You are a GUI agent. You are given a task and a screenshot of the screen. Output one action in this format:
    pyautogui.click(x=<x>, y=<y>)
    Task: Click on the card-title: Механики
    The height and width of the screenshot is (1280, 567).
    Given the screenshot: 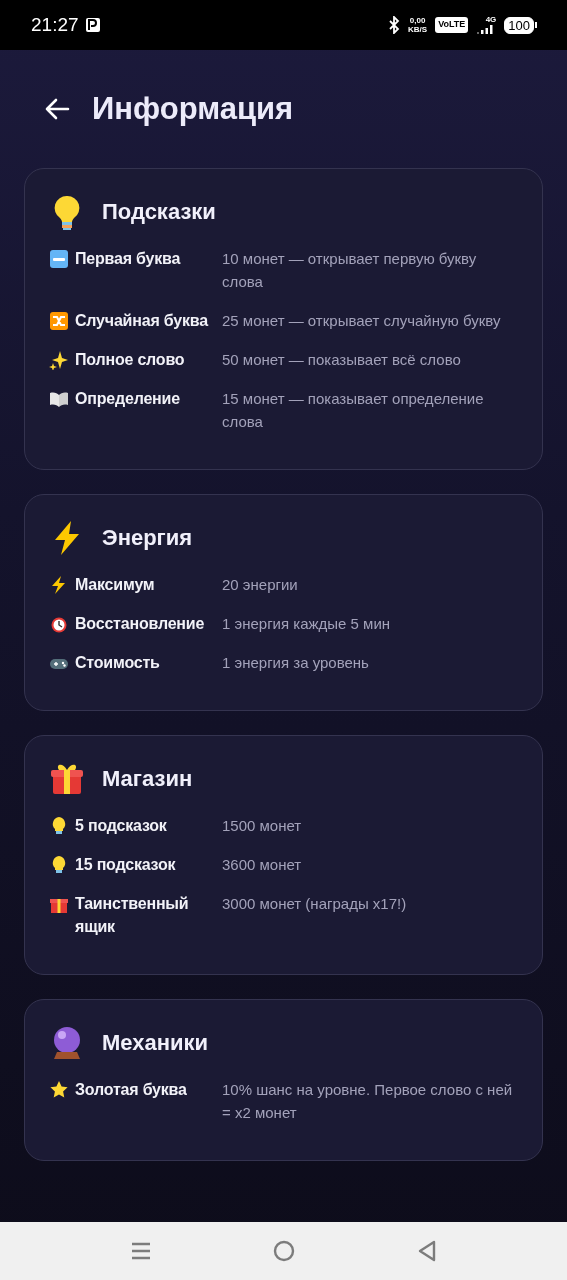 What is the action you would take?
    pyautogui.click(x=155, y=1043)
    